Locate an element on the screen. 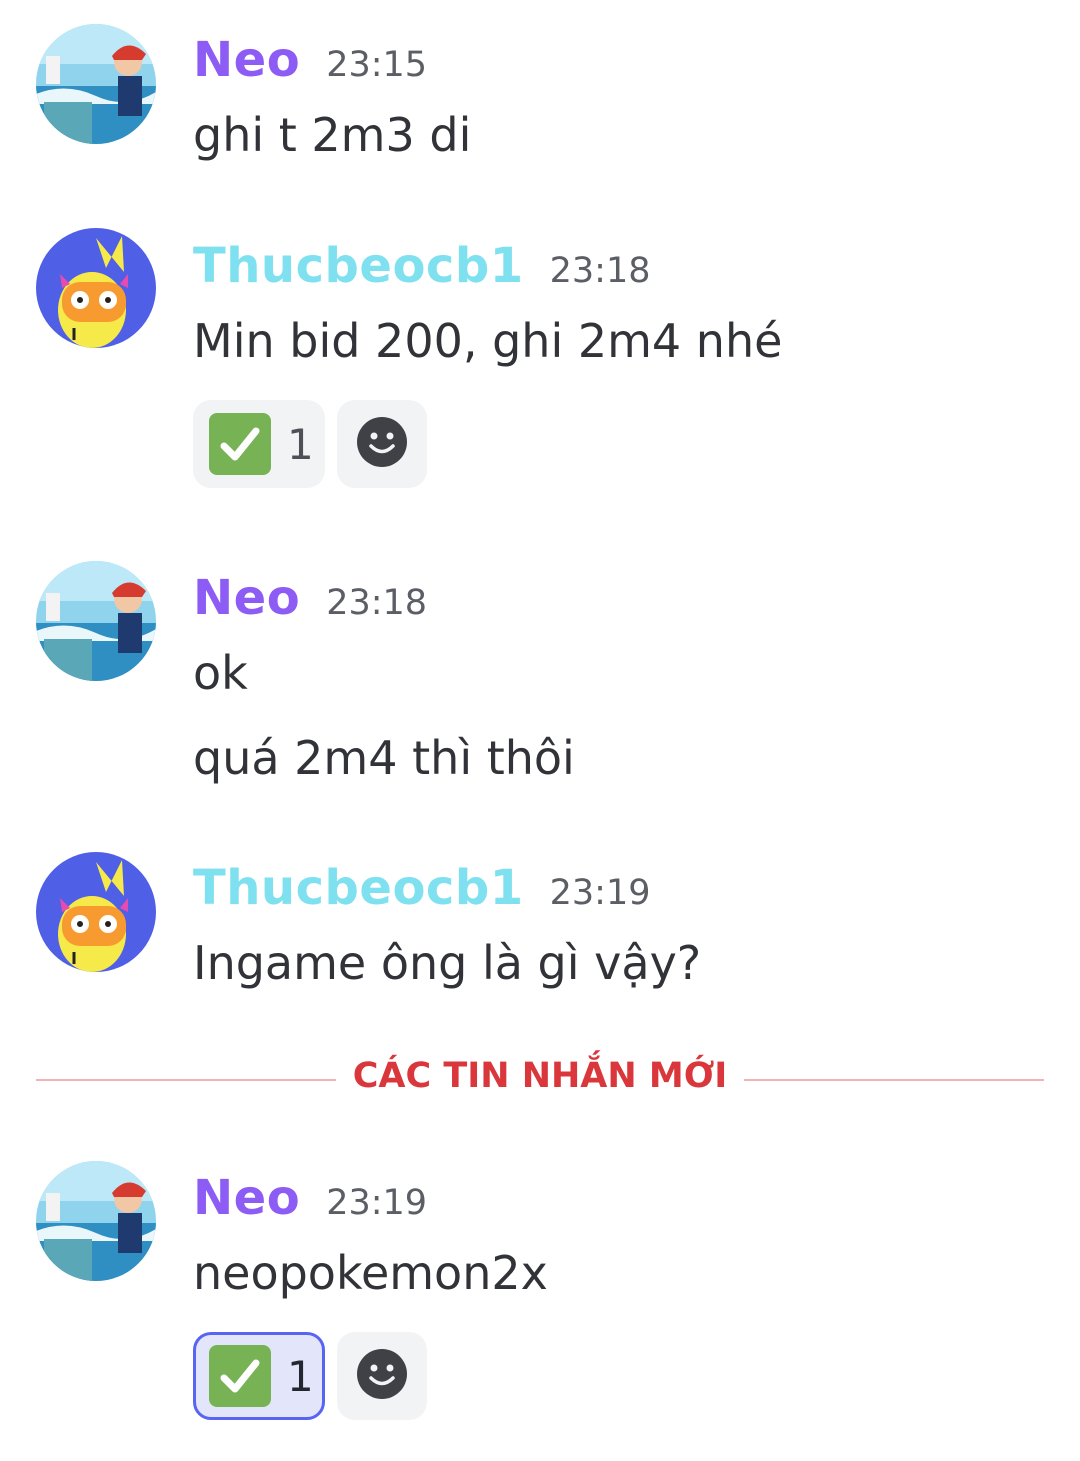 Image resolution: width=1080 pixels, height=1461 pixels. new-messages-label: CÁC TIN NHẮN MỚI is located at coordinates (540, 1076).